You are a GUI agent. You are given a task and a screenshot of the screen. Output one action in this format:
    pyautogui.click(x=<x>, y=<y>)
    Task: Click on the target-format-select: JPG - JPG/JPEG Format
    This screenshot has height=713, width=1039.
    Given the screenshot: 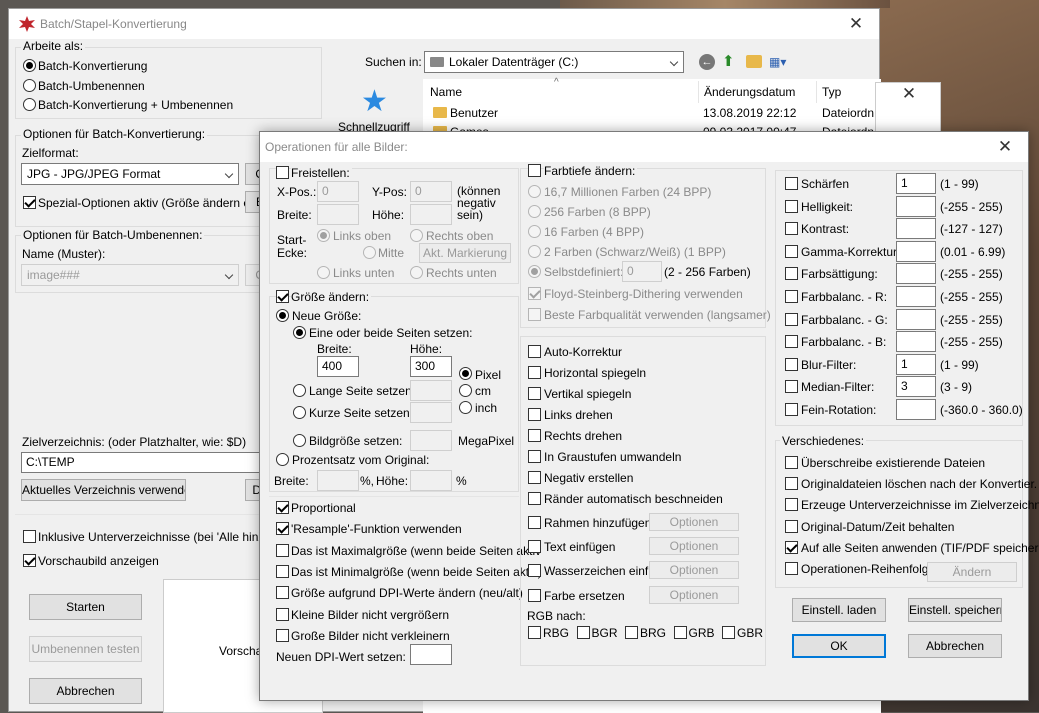 What is the action you would take?
    pyautogui.click(x=130, y=174)
    